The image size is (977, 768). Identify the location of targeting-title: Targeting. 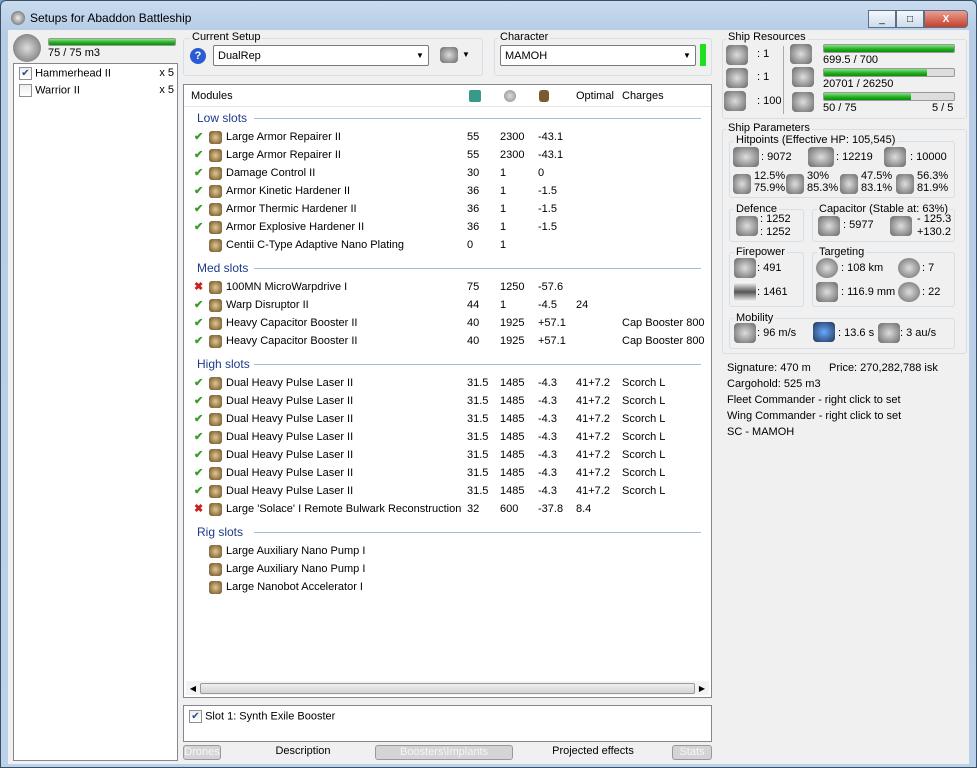
(842, 252).